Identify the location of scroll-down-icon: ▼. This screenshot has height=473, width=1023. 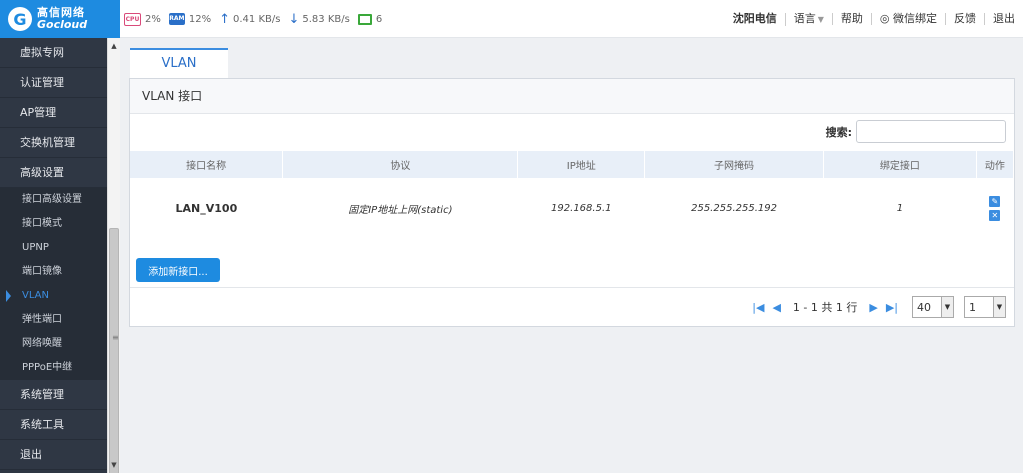
(114, 465).